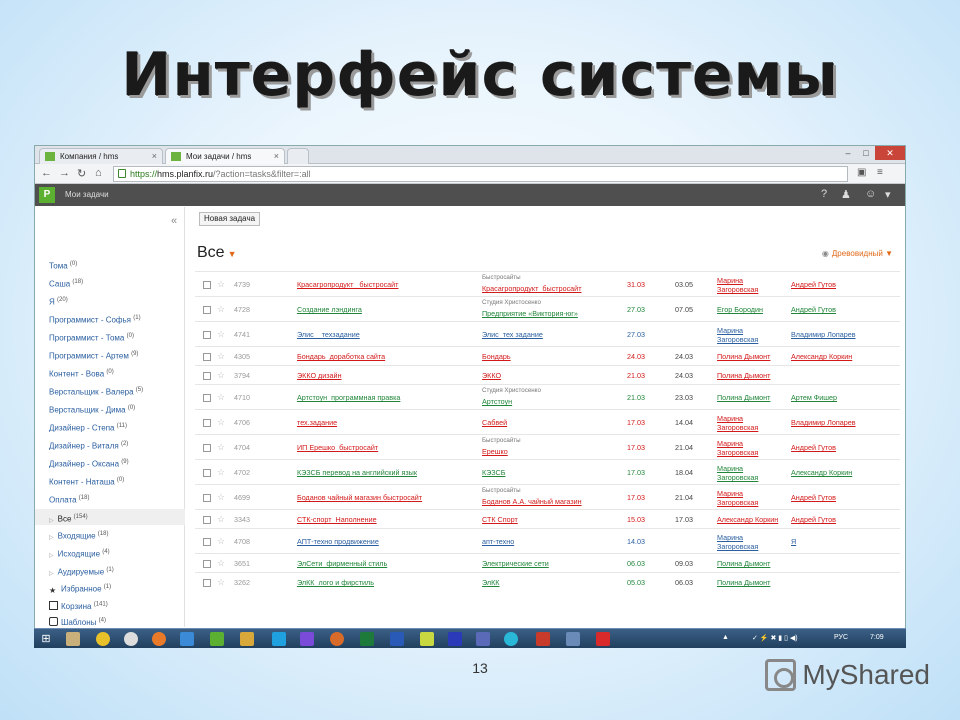  What do you see at coordinates (317, 422) in the screenshot?
I see `task-title-link: тех.задание` at bounding box center [317, 422].